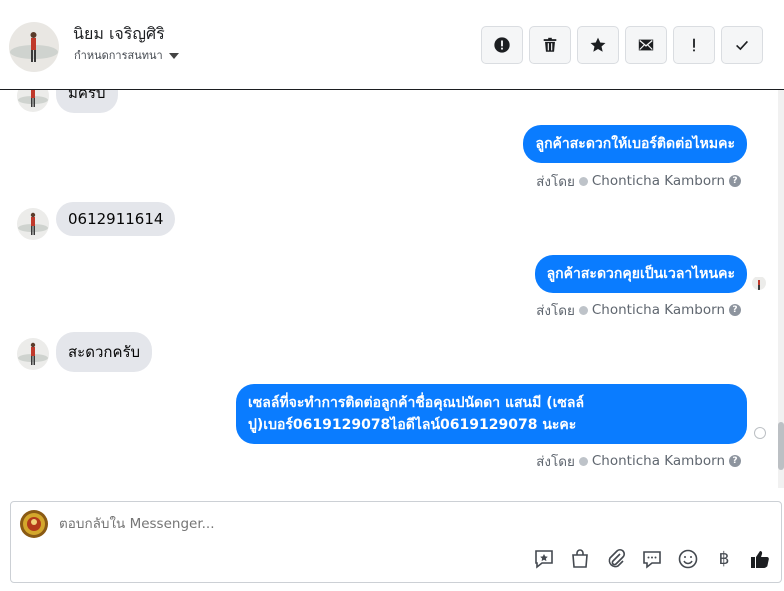 Image resolution: width=784 pixels, height=591 pixels. What do you see at coordinates (688, 559) in the screenshot?
I see `emoji-icon` at bounding box center [688, 559].